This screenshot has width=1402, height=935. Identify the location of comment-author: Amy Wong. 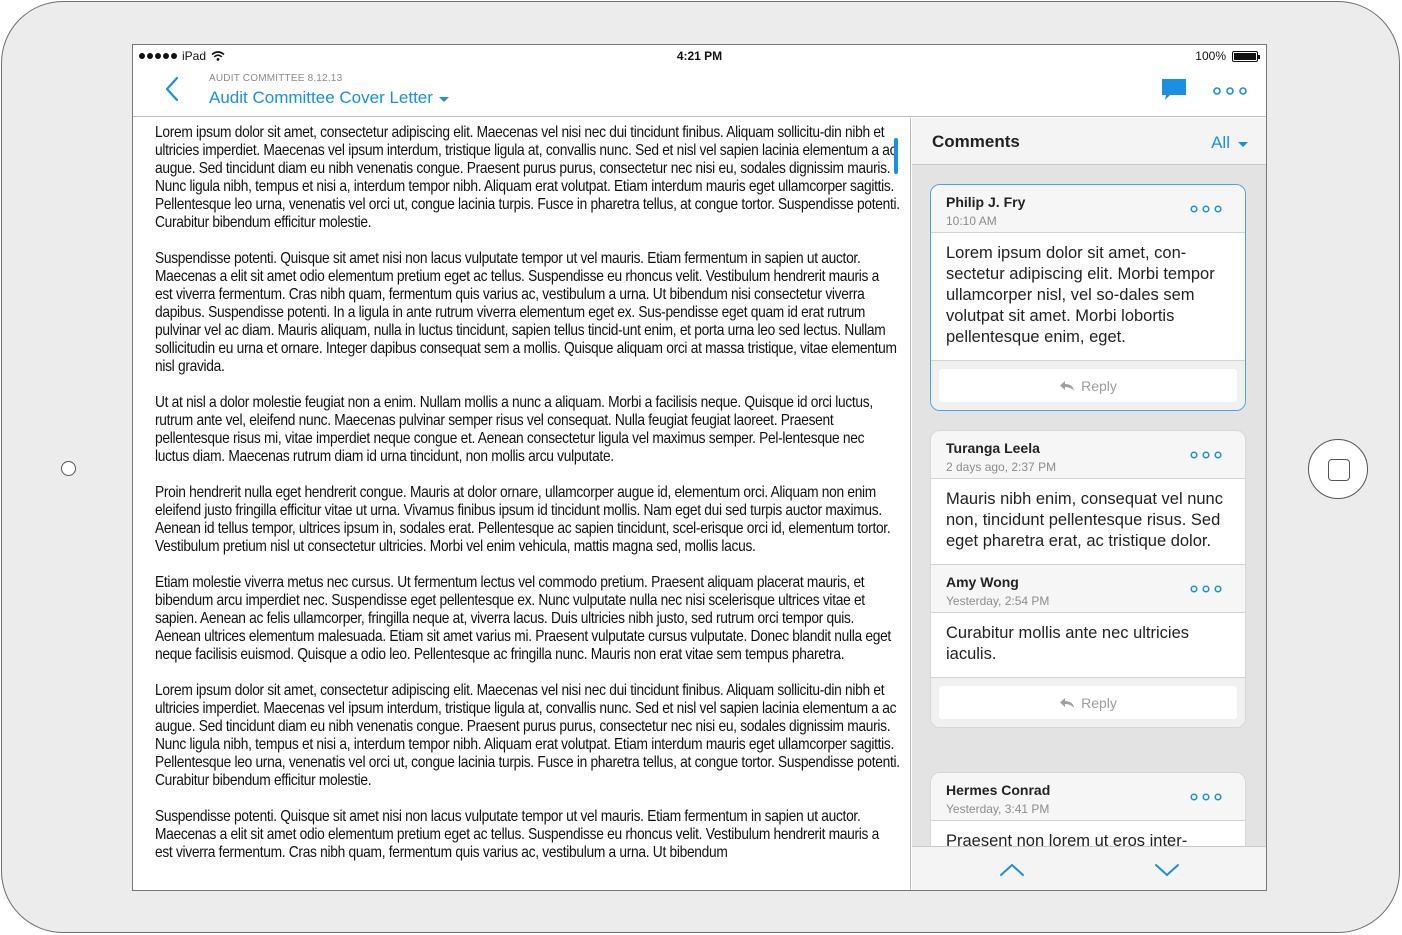
(982, 582).